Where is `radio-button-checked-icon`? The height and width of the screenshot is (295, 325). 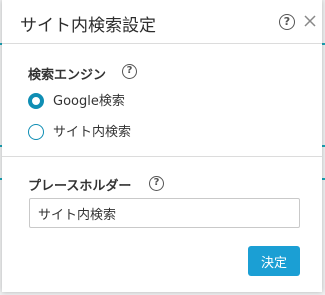
radio-button-checked-icon is located at coordinates (36, 101).